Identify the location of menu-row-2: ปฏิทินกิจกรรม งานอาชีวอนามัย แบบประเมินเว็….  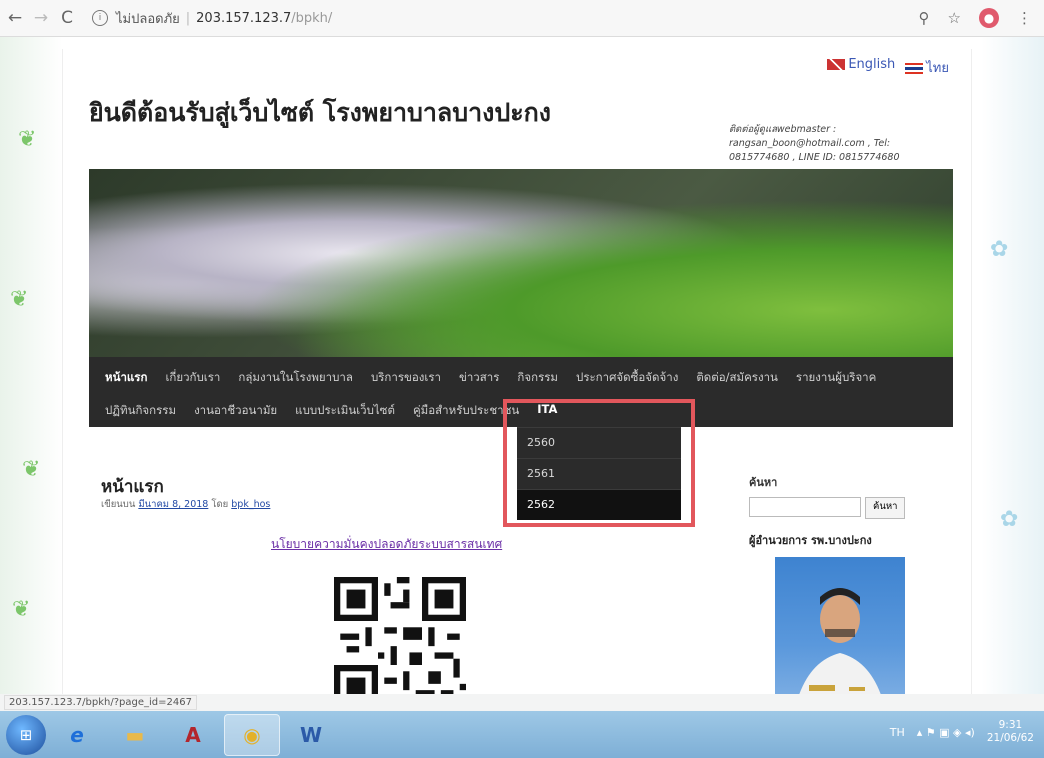
(331, 411).